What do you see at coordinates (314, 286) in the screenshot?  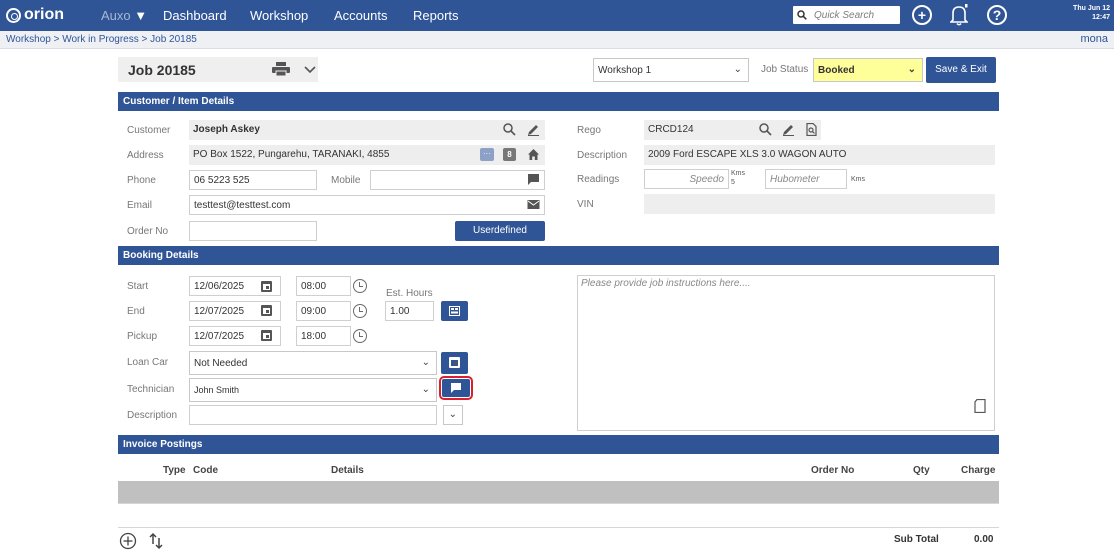 I see `start-time-value: 08:00` at bounding box center [314, 286].